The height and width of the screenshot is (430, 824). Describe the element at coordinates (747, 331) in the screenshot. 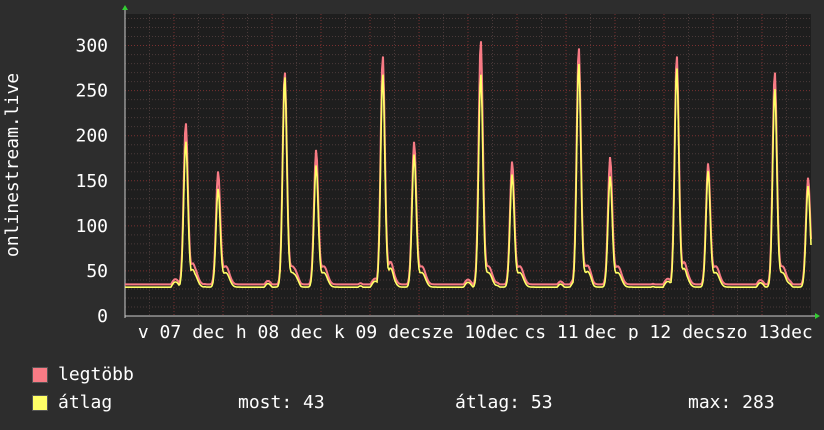

I see `x-tick-label: szo 13` at that location.